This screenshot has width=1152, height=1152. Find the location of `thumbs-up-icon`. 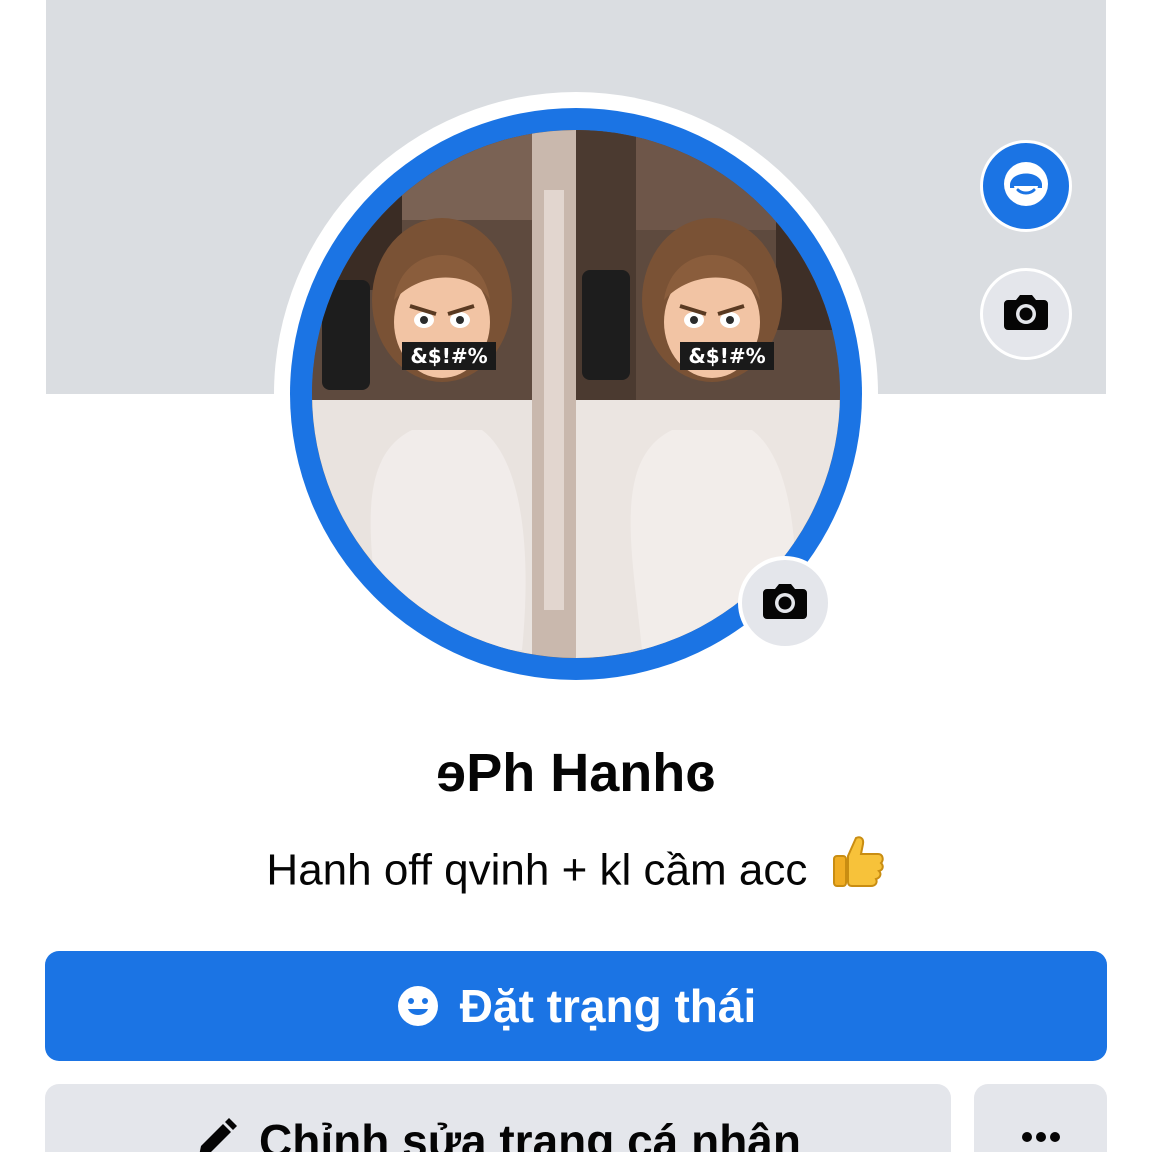

thumbs-up-icon is located at coordinates (857, 869).